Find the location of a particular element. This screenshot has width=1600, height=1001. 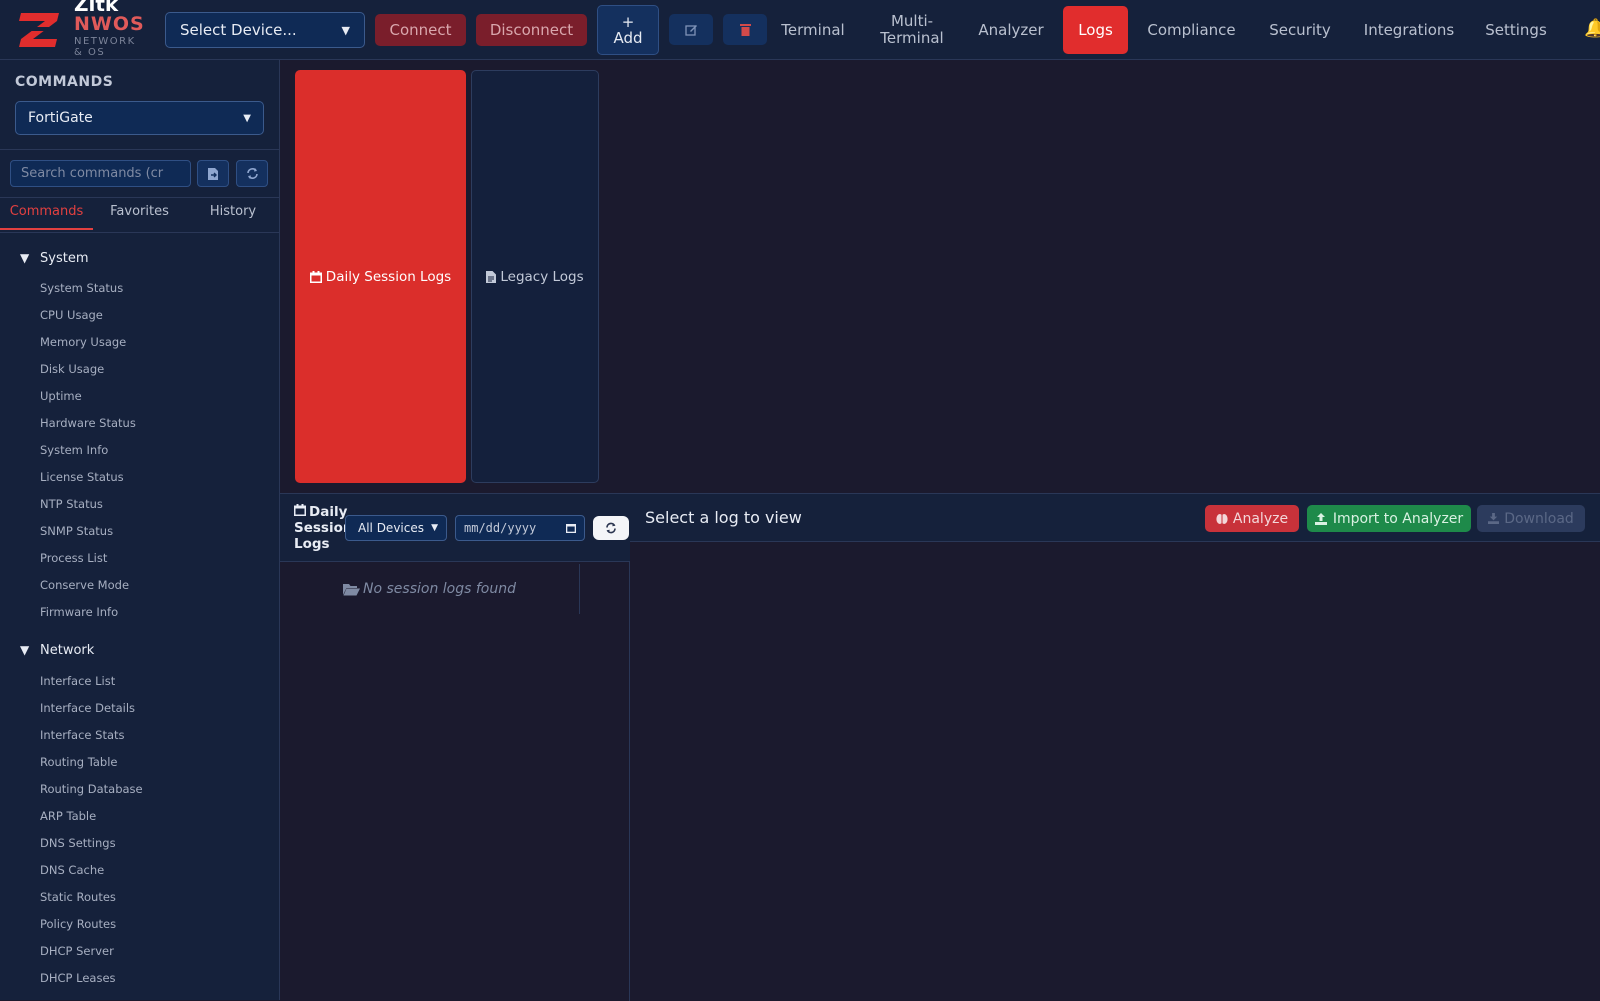

command-item: Interface Details is located at coordinates (87, 708).